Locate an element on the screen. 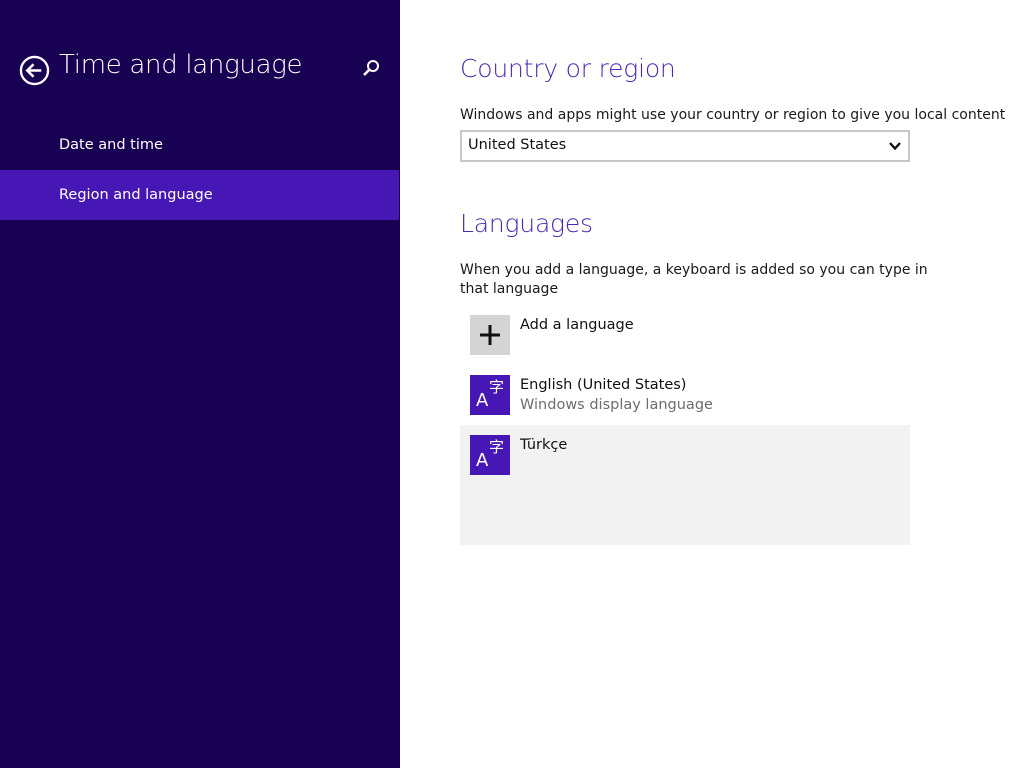  plus-icon is located at coordinates (490, 335).